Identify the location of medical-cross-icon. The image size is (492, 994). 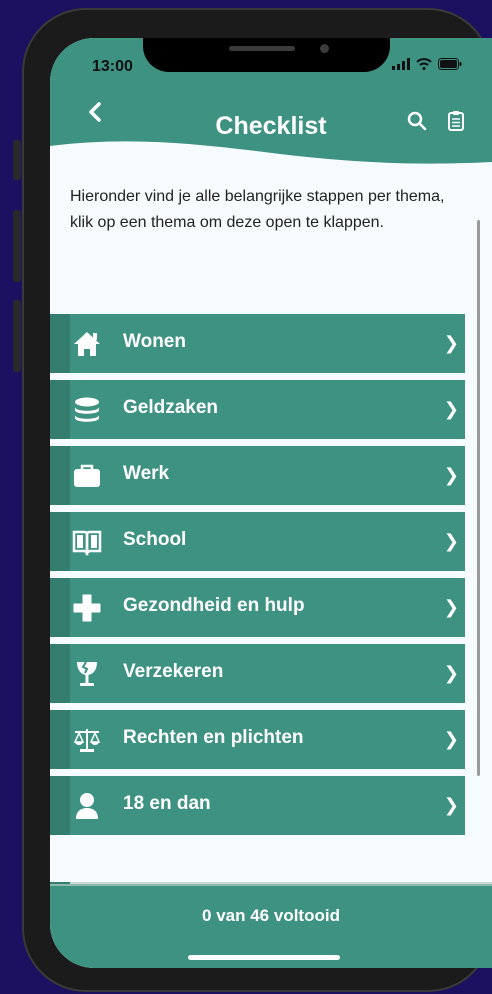
(87, 608).